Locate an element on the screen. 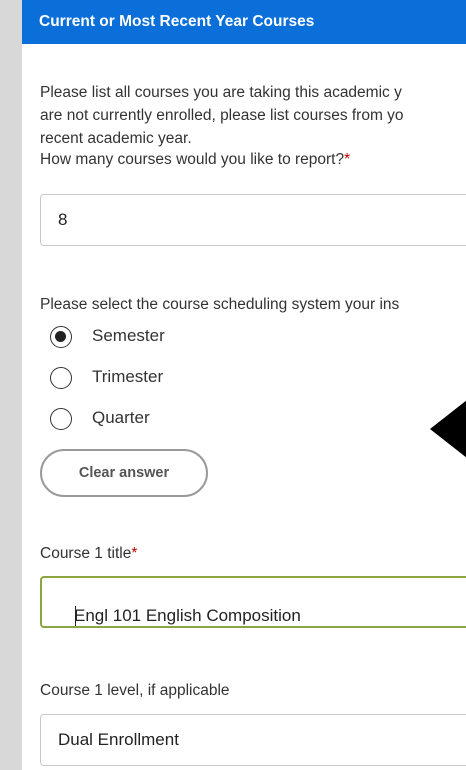 Image resolution: width=466 pixels, height=770 pixels. radio-semester-circle is located at coordinates (61, 337).